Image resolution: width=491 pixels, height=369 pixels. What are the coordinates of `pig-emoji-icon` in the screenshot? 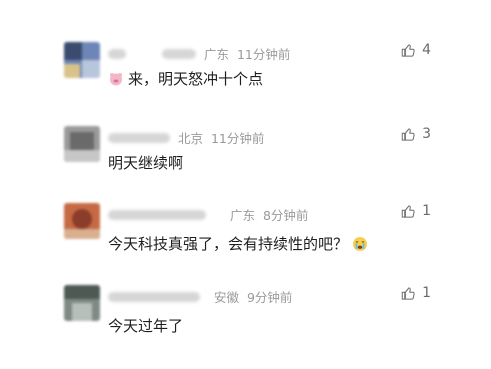 It's located at (116, 78).